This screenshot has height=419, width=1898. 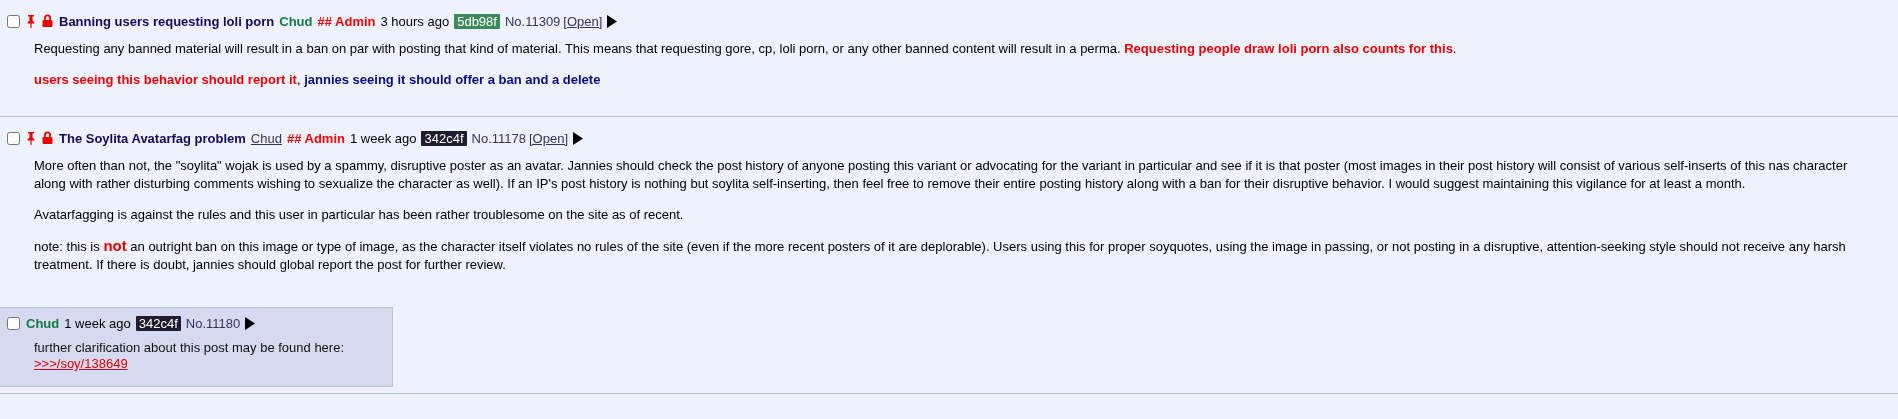 What do you see at coordinates (477, 21) in the screenshot?
I see `poster-id: 5db98f` at bounding box center [477, 21].